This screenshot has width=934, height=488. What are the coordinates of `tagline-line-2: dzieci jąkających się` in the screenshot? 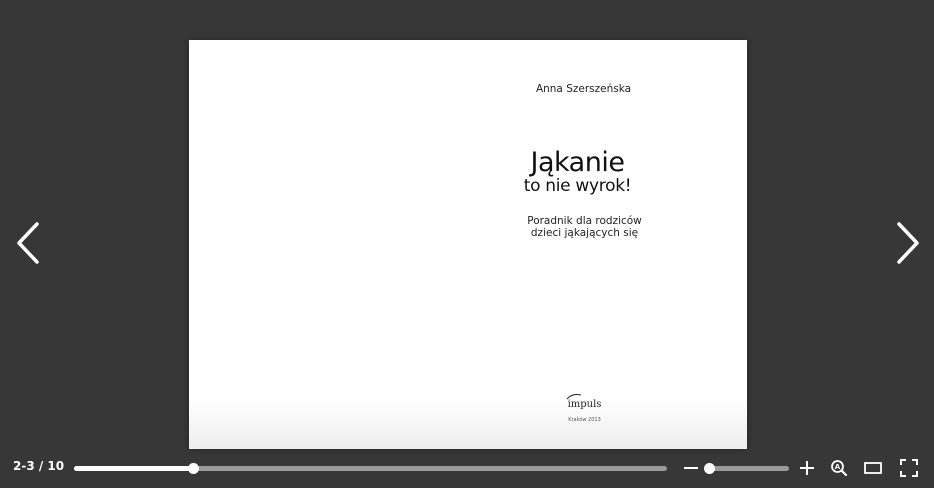 It's located at (584, 233).